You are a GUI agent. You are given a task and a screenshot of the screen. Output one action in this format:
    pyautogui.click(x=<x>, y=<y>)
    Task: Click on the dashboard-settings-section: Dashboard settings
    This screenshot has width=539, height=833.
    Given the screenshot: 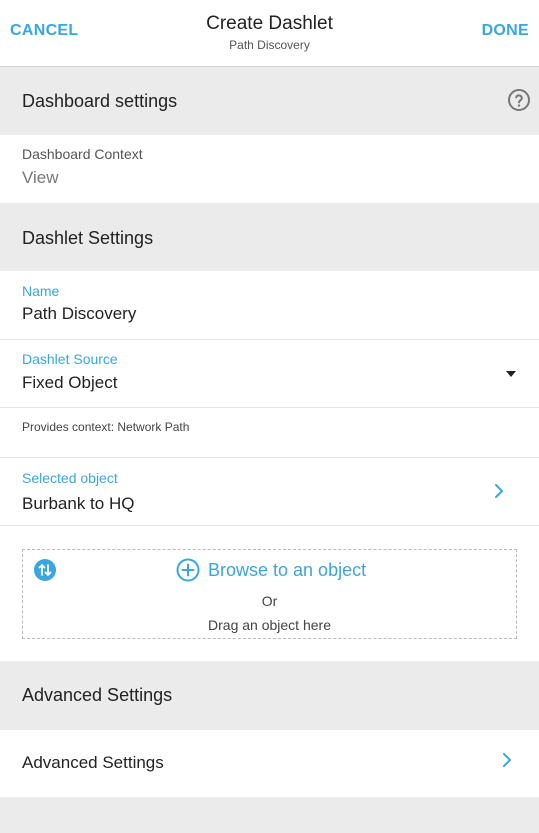 What is the action you would take?
    pyautogui.click(x=269, y=101)
    